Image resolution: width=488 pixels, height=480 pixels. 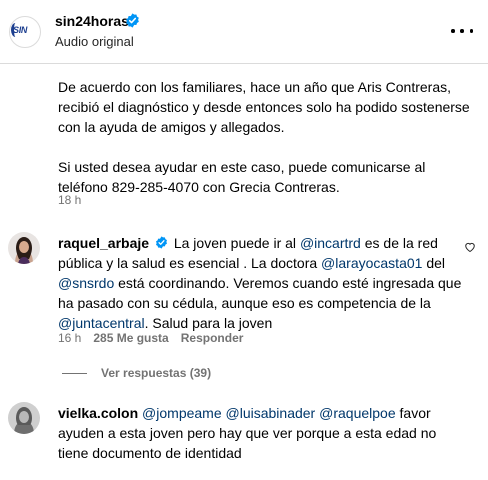 I want to click on comment-username: raquel_arbaje, so click(x=103, y=243).